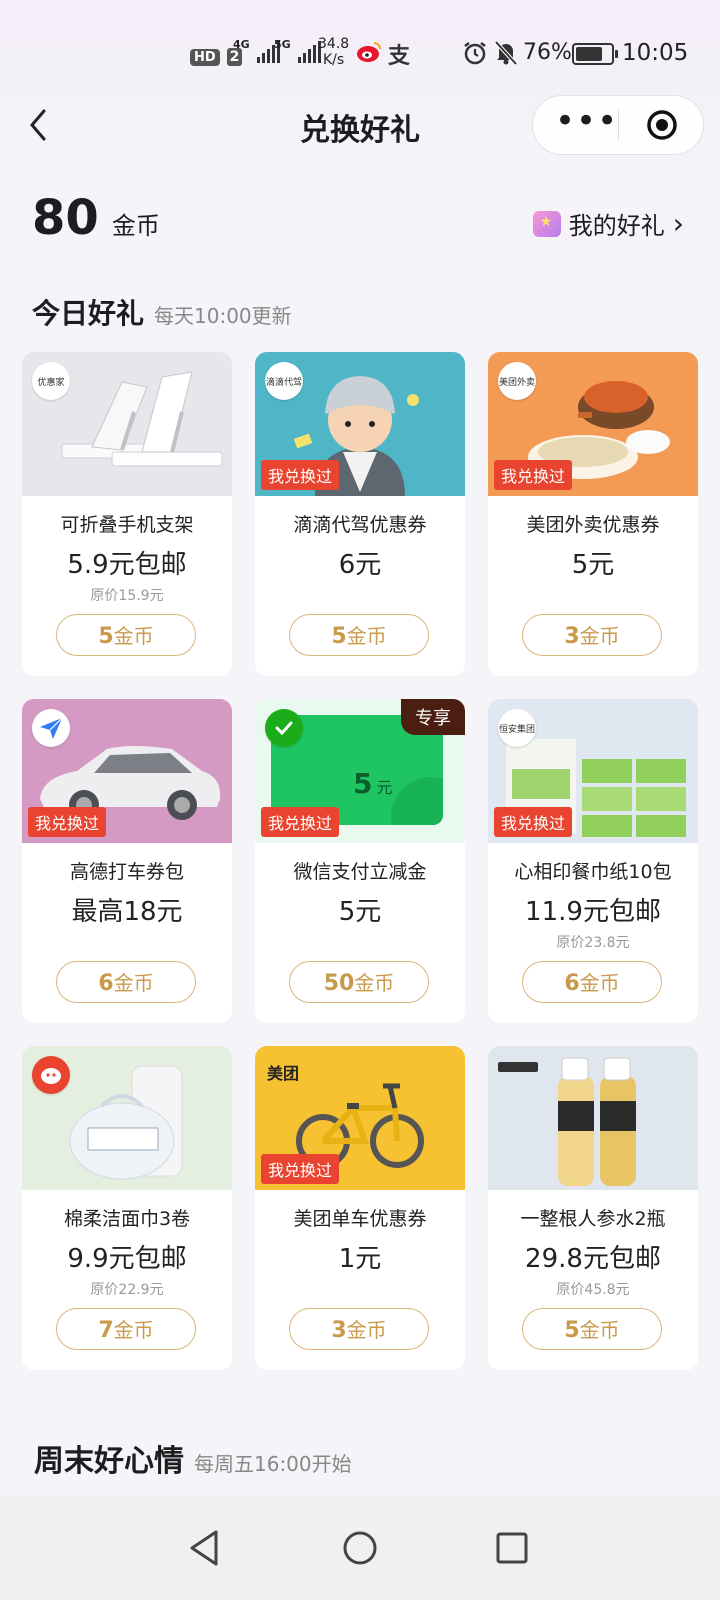 Image resolution: width=720 pixels, height=1600 pixels. I want to click on redeem-button: 7金币, so click(126, 1329).